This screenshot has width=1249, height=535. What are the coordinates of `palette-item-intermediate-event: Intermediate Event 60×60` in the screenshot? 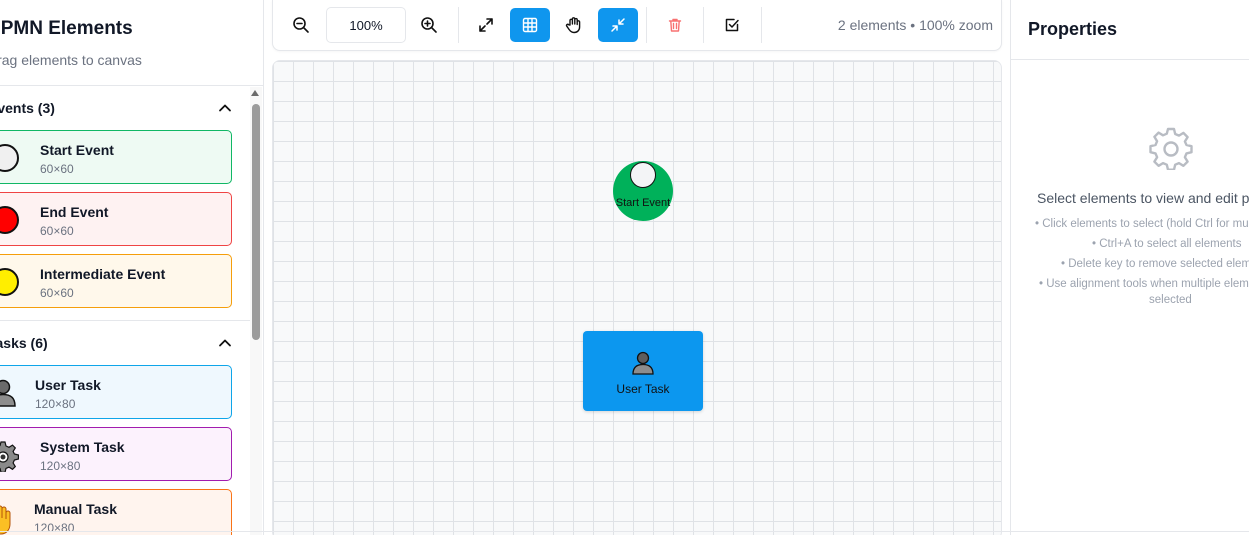 It's located at (116, 281).